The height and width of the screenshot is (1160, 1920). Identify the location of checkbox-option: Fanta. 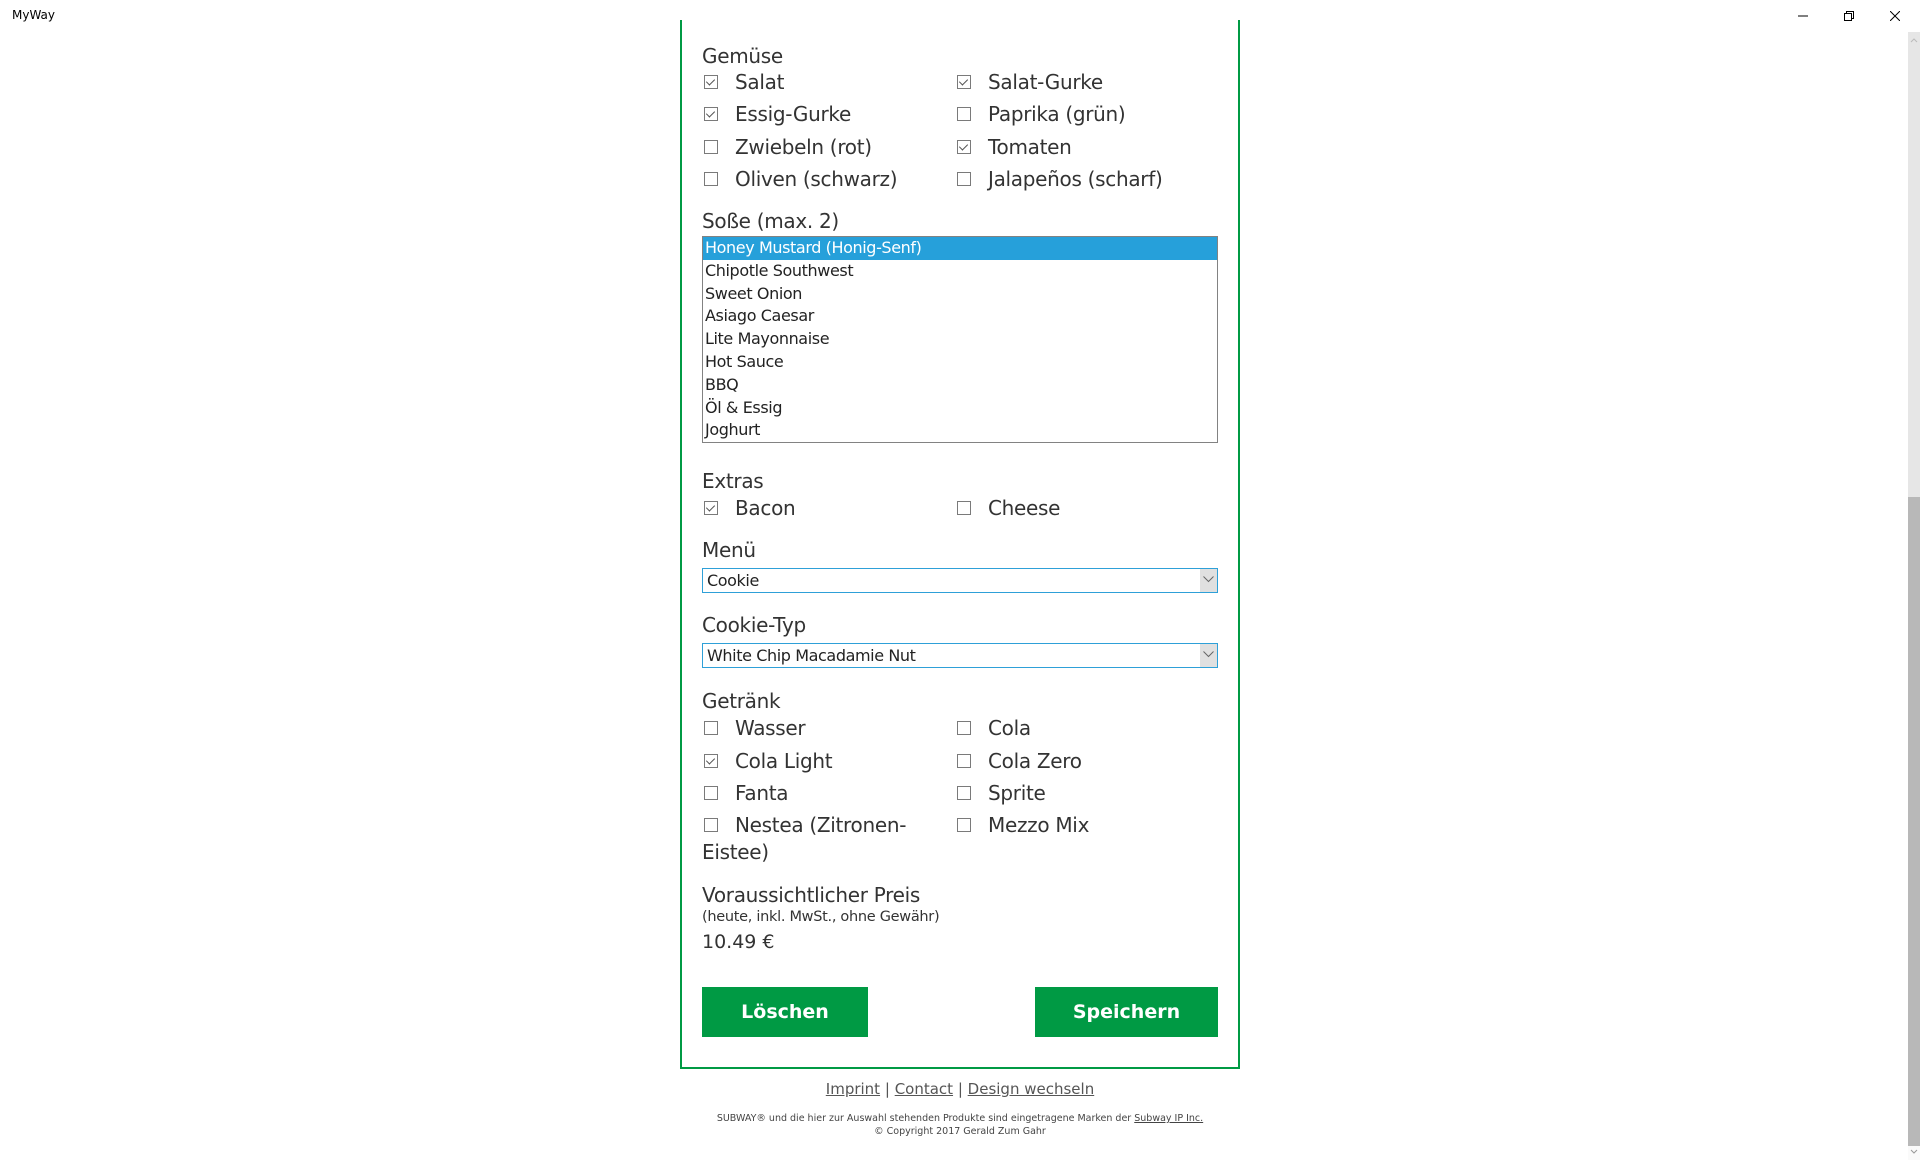
(746, 793).